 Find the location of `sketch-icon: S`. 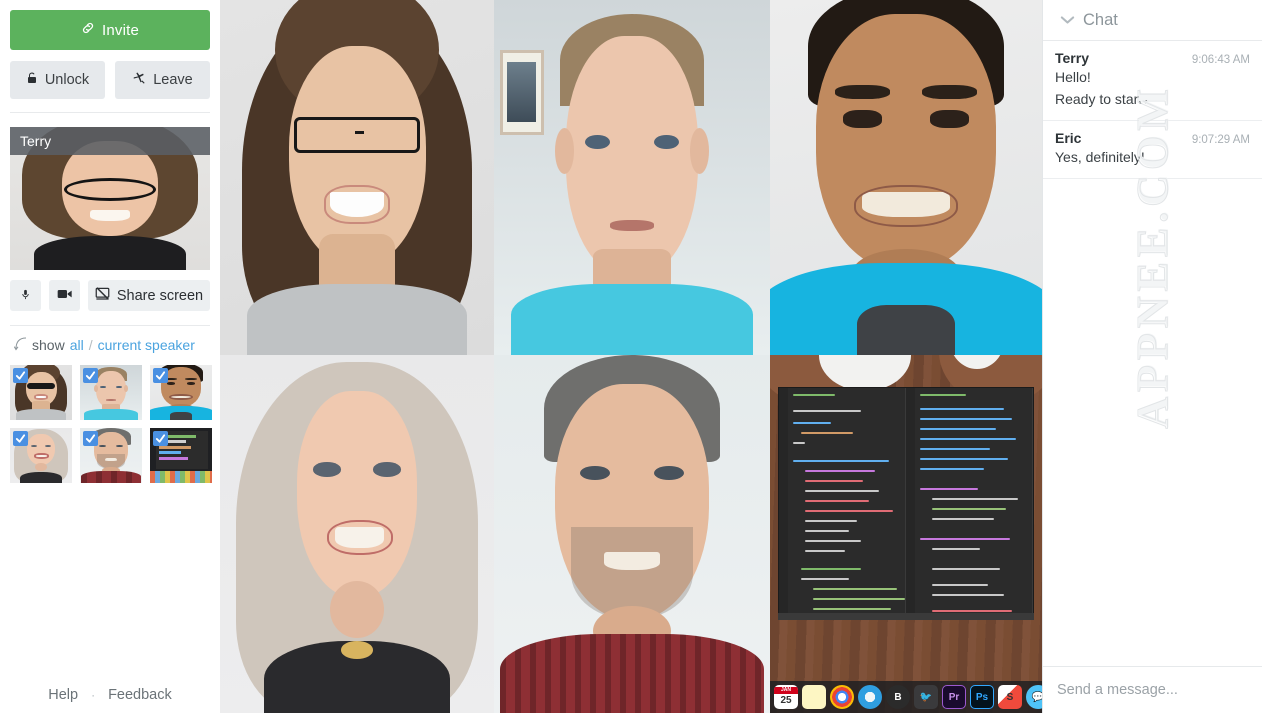

sketch-icon: S is located at coordinates (1010, 697).